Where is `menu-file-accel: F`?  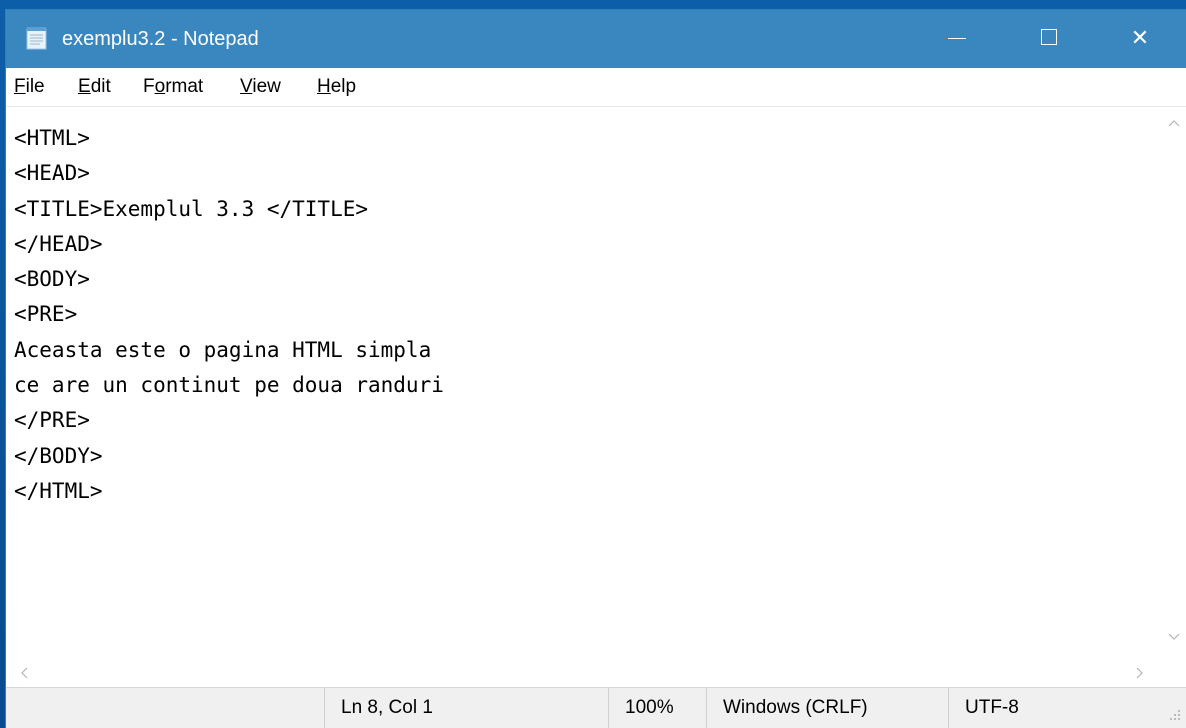 menu-file-accel: F is located at coordinates (20, 86).